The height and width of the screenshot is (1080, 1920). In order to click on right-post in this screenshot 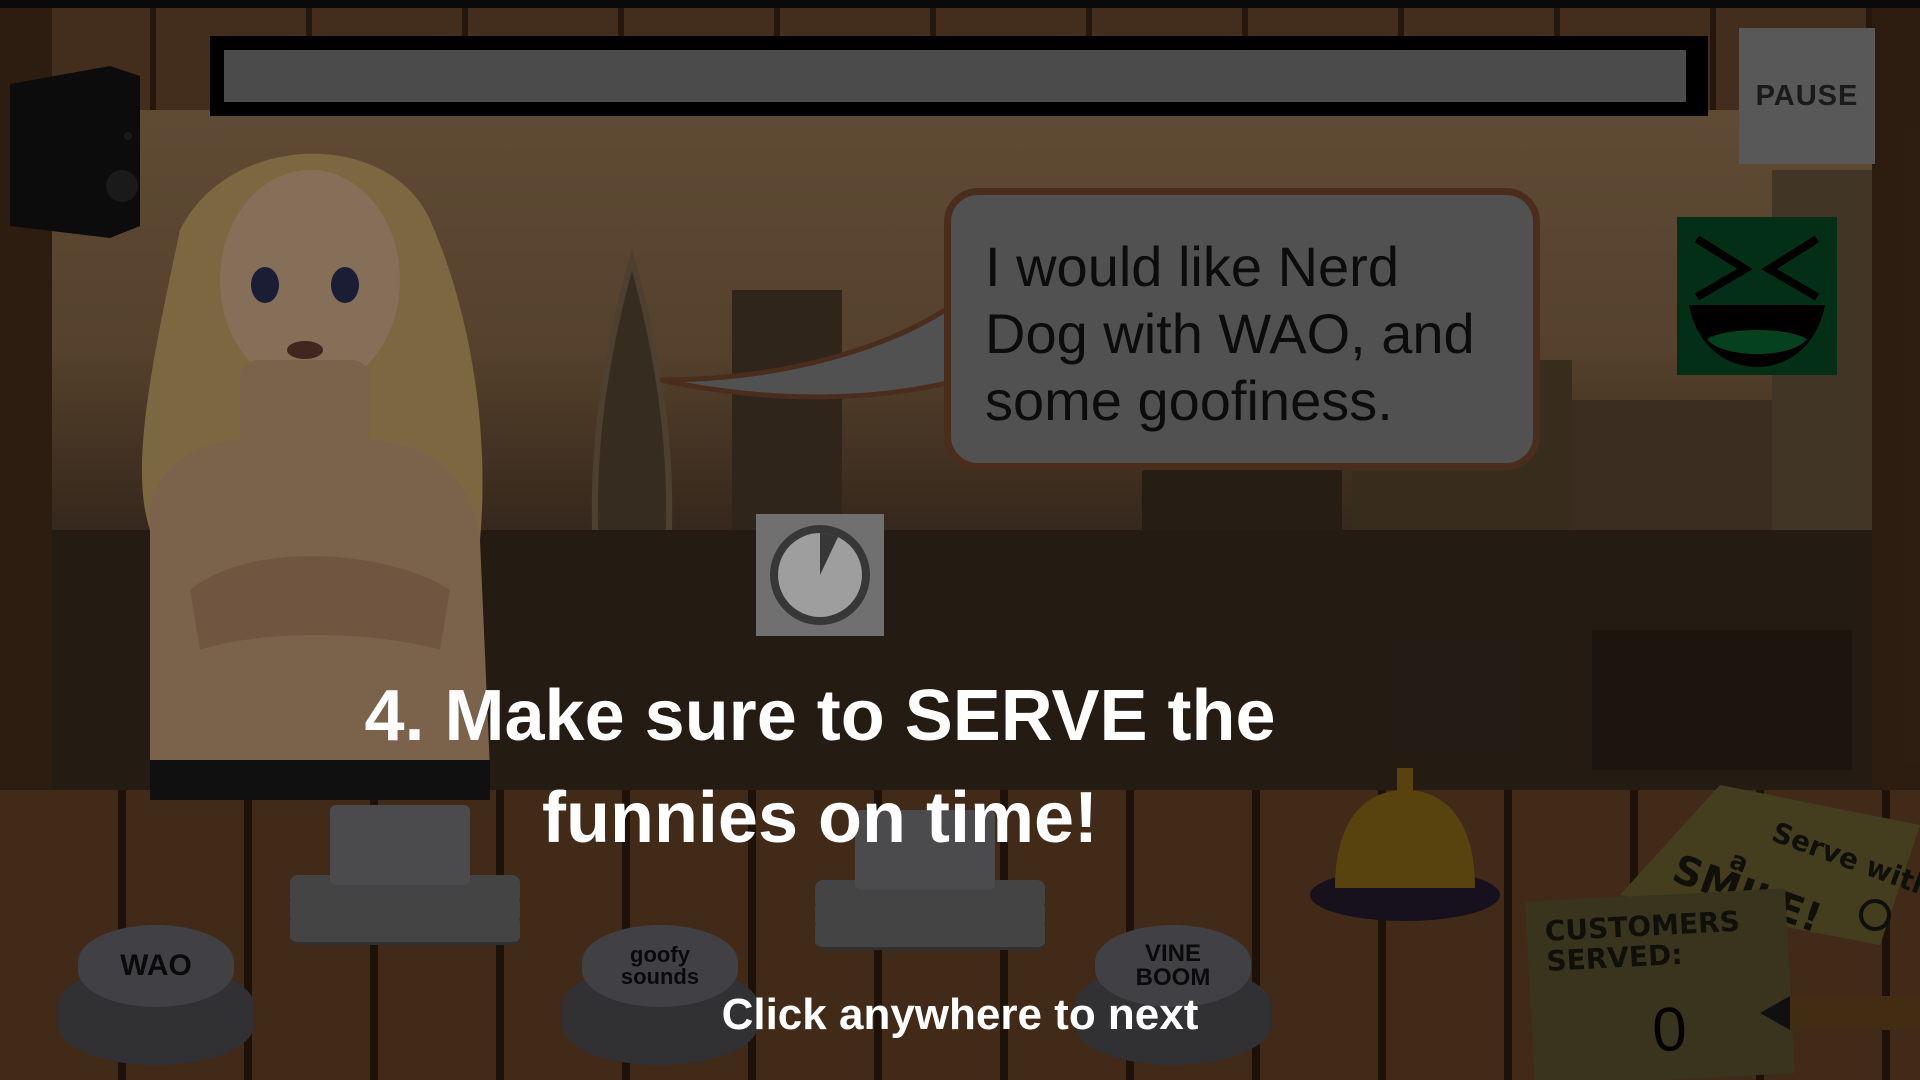, I will do `click(1896, 400)`.